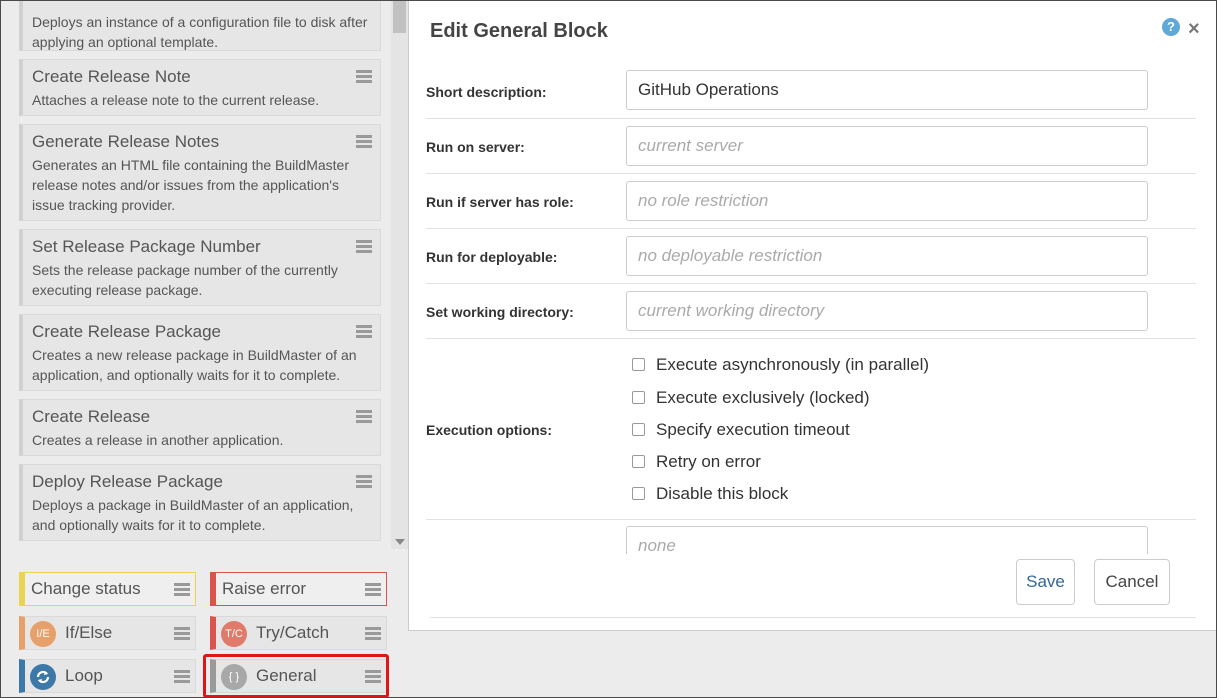 This screenshot has height=698, width=1217. Describe the element at coordinates (722, 493) in the screenshot. I see `checkbox-label: Disable this block` at that location.